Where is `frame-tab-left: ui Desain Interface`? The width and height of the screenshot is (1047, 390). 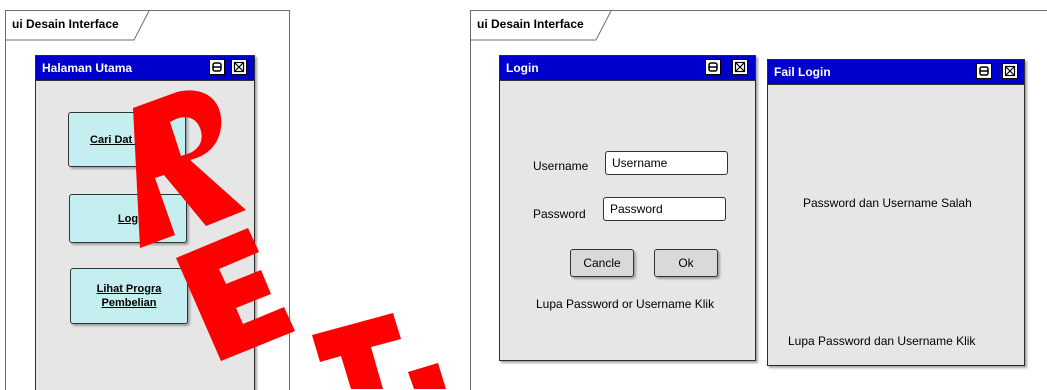
frame-tab-left: ui Desain Interface is located at coordinates (81, 26).